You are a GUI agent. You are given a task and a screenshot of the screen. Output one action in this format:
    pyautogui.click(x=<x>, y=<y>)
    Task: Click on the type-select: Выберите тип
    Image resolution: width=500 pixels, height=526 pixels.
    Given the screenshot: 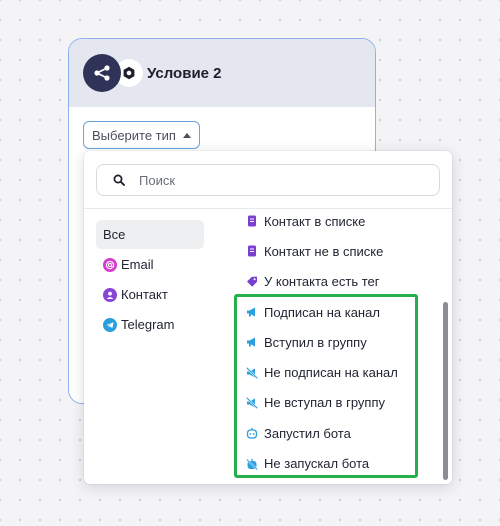 What is the action you would take?
    pyautogui.click(x=141, y=135)
    